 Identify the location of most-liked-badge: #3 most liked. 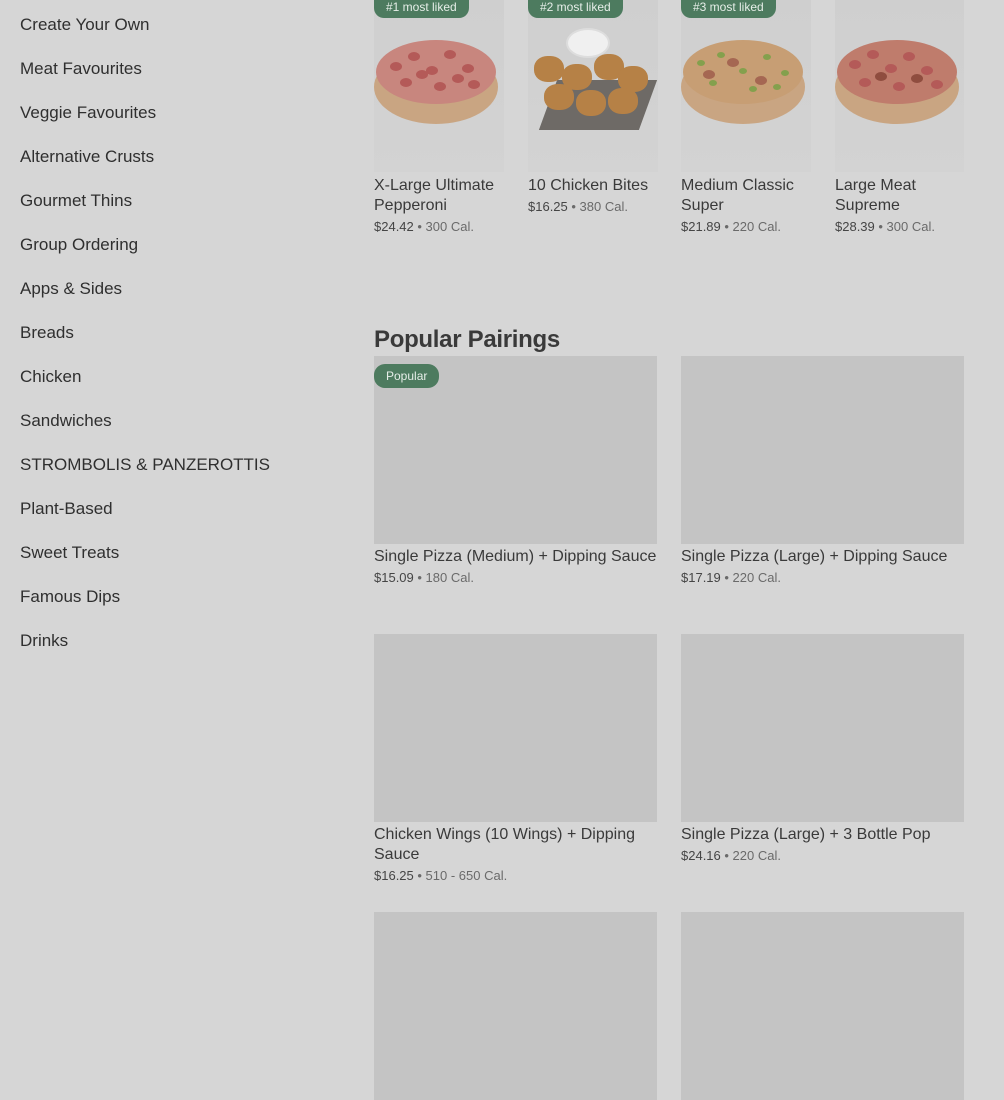
(728, 9).